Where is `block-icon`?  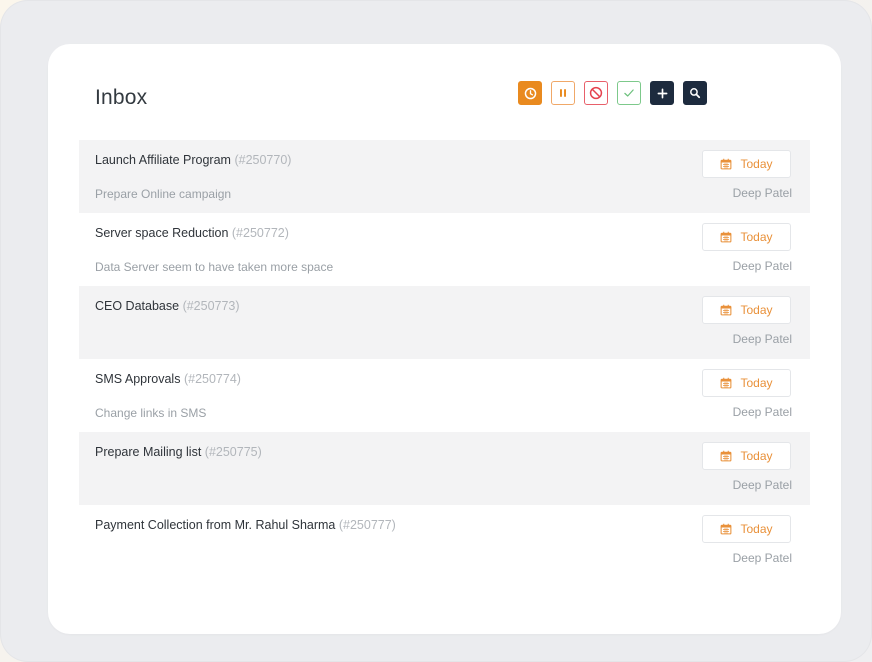
block-icon is located at coordinates (596, 93).